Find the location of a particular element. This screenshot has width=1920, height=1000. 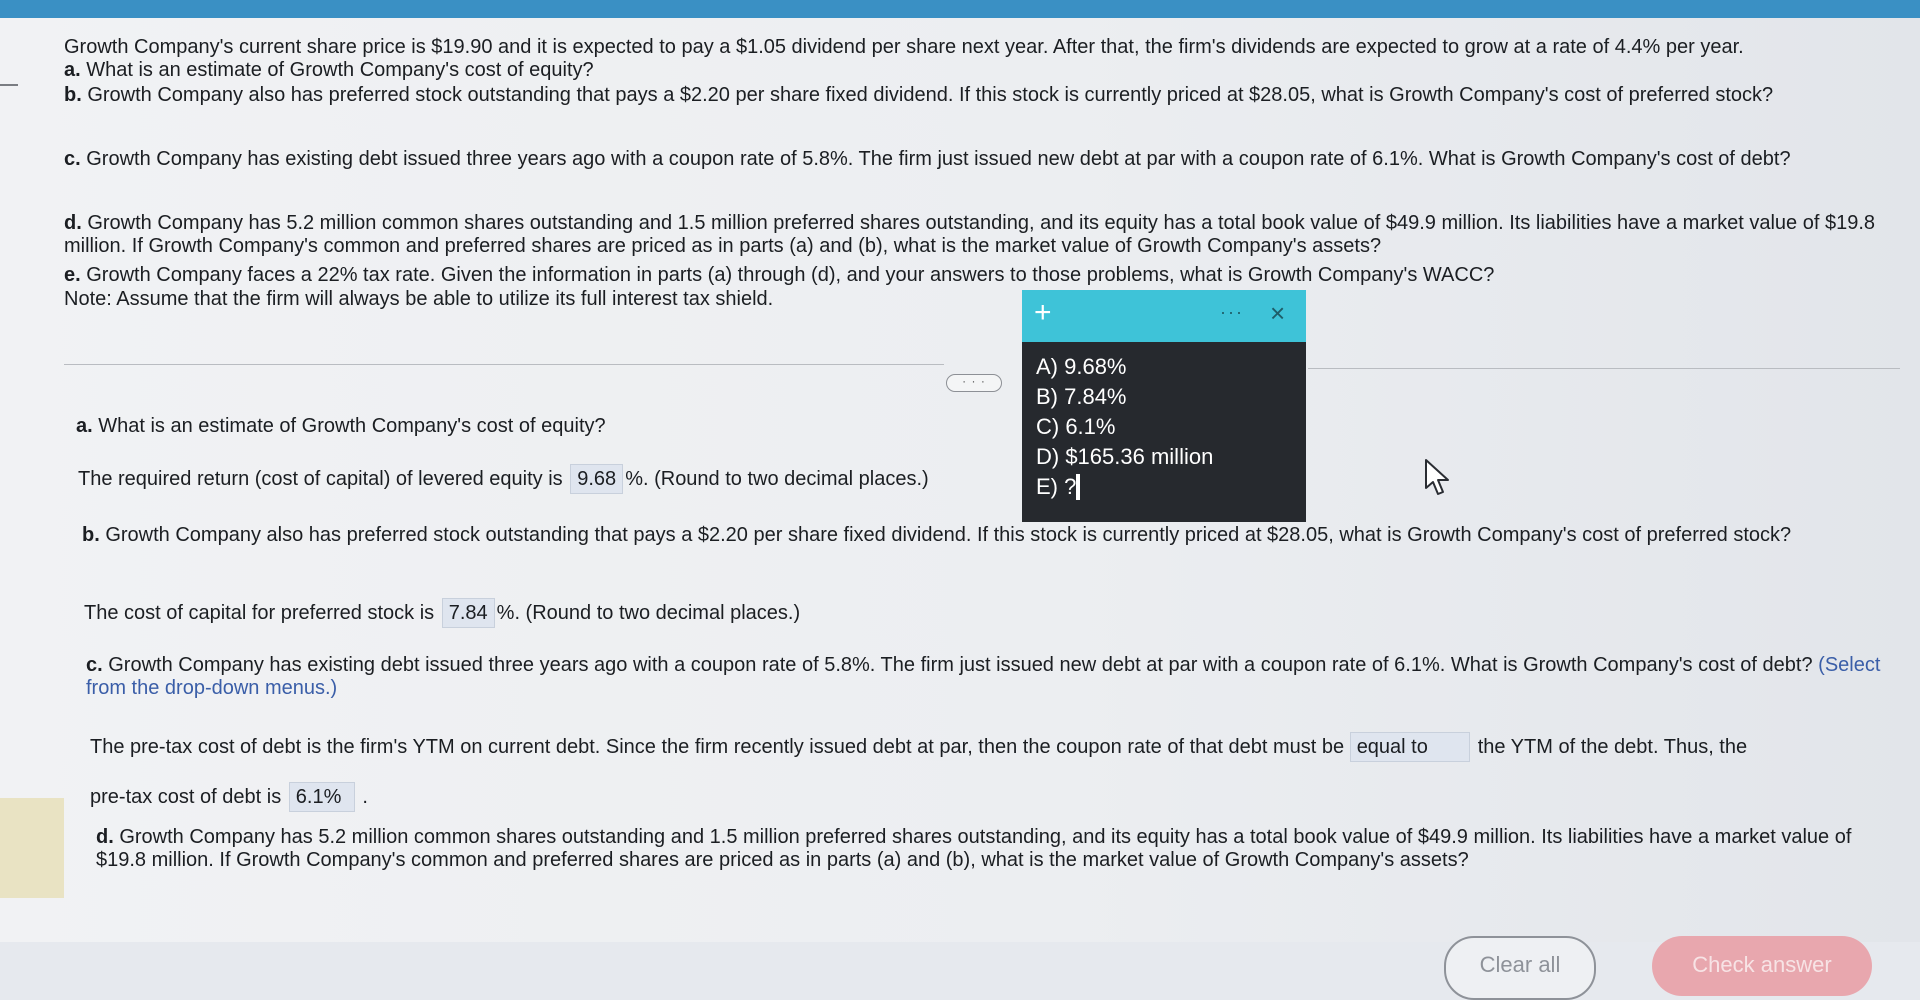

cost-of-equity-input: 9.68 is located at coordinates (597, 479).